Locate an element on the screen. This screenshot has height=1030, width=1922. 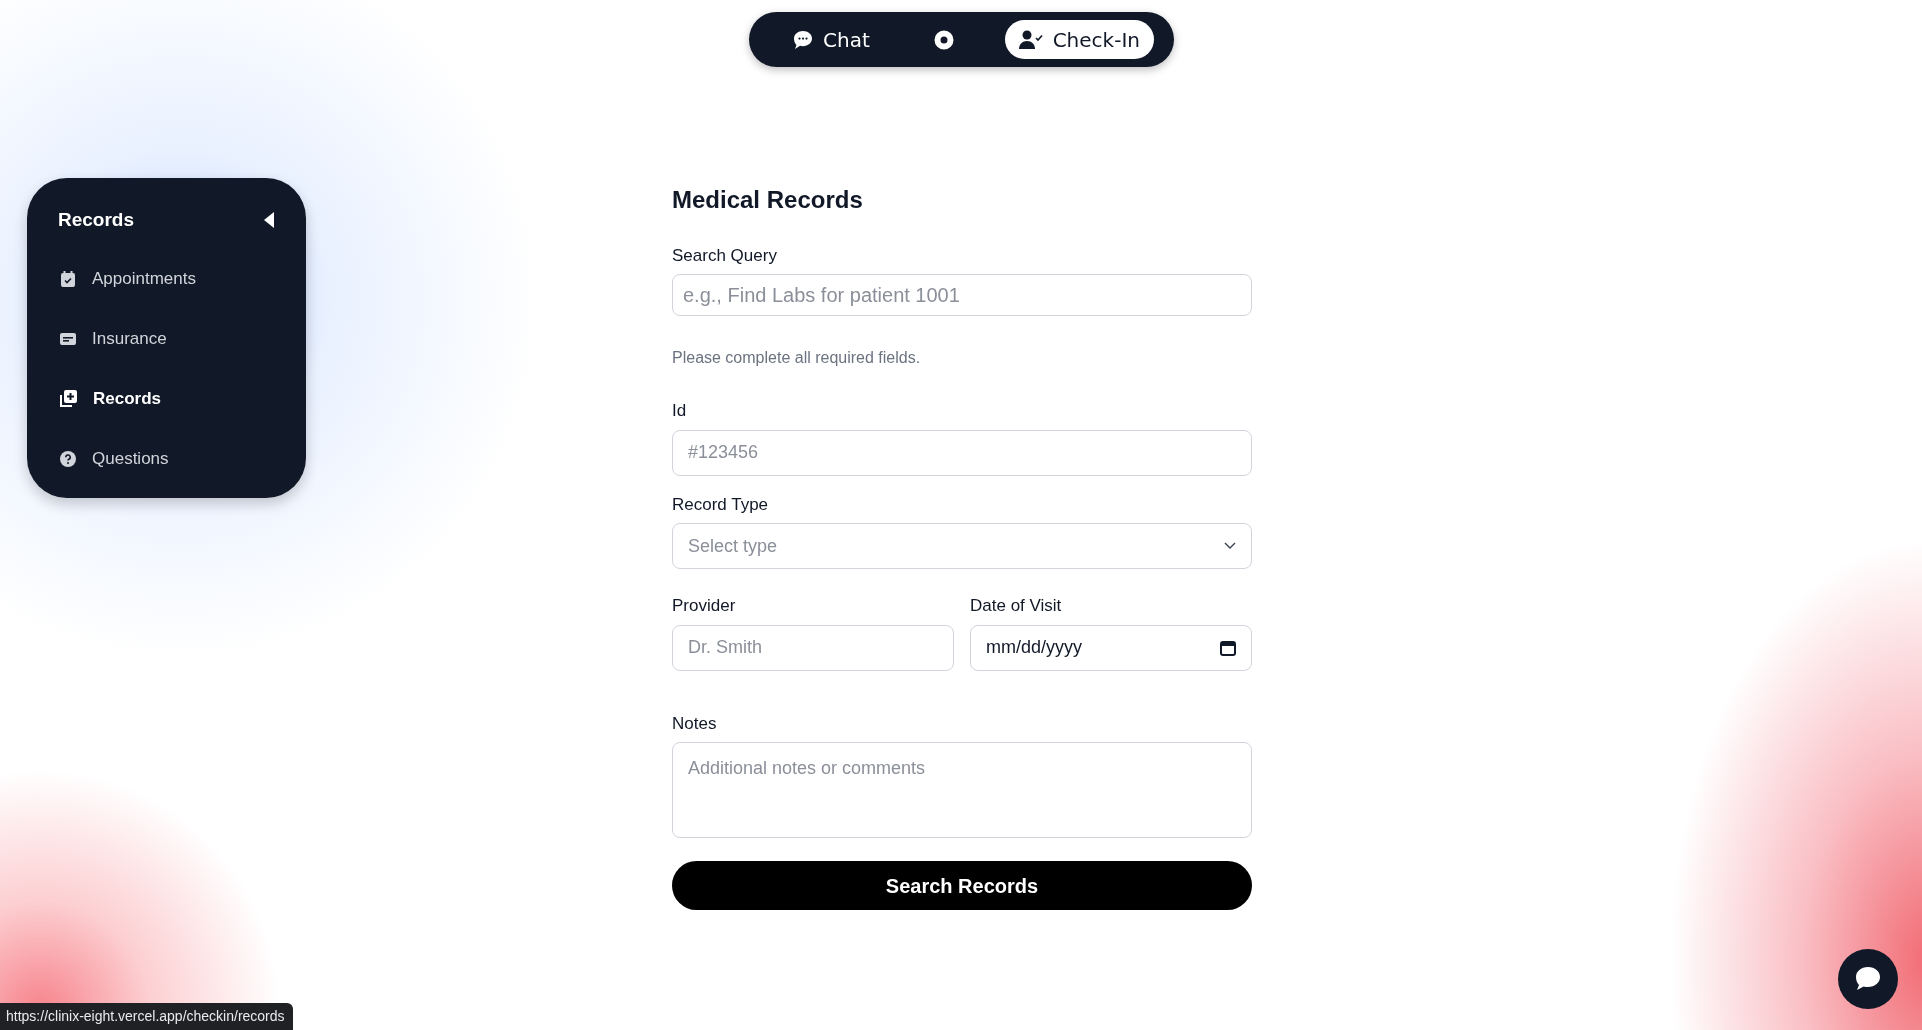
chat-button is located at coordinates (1868, 979).